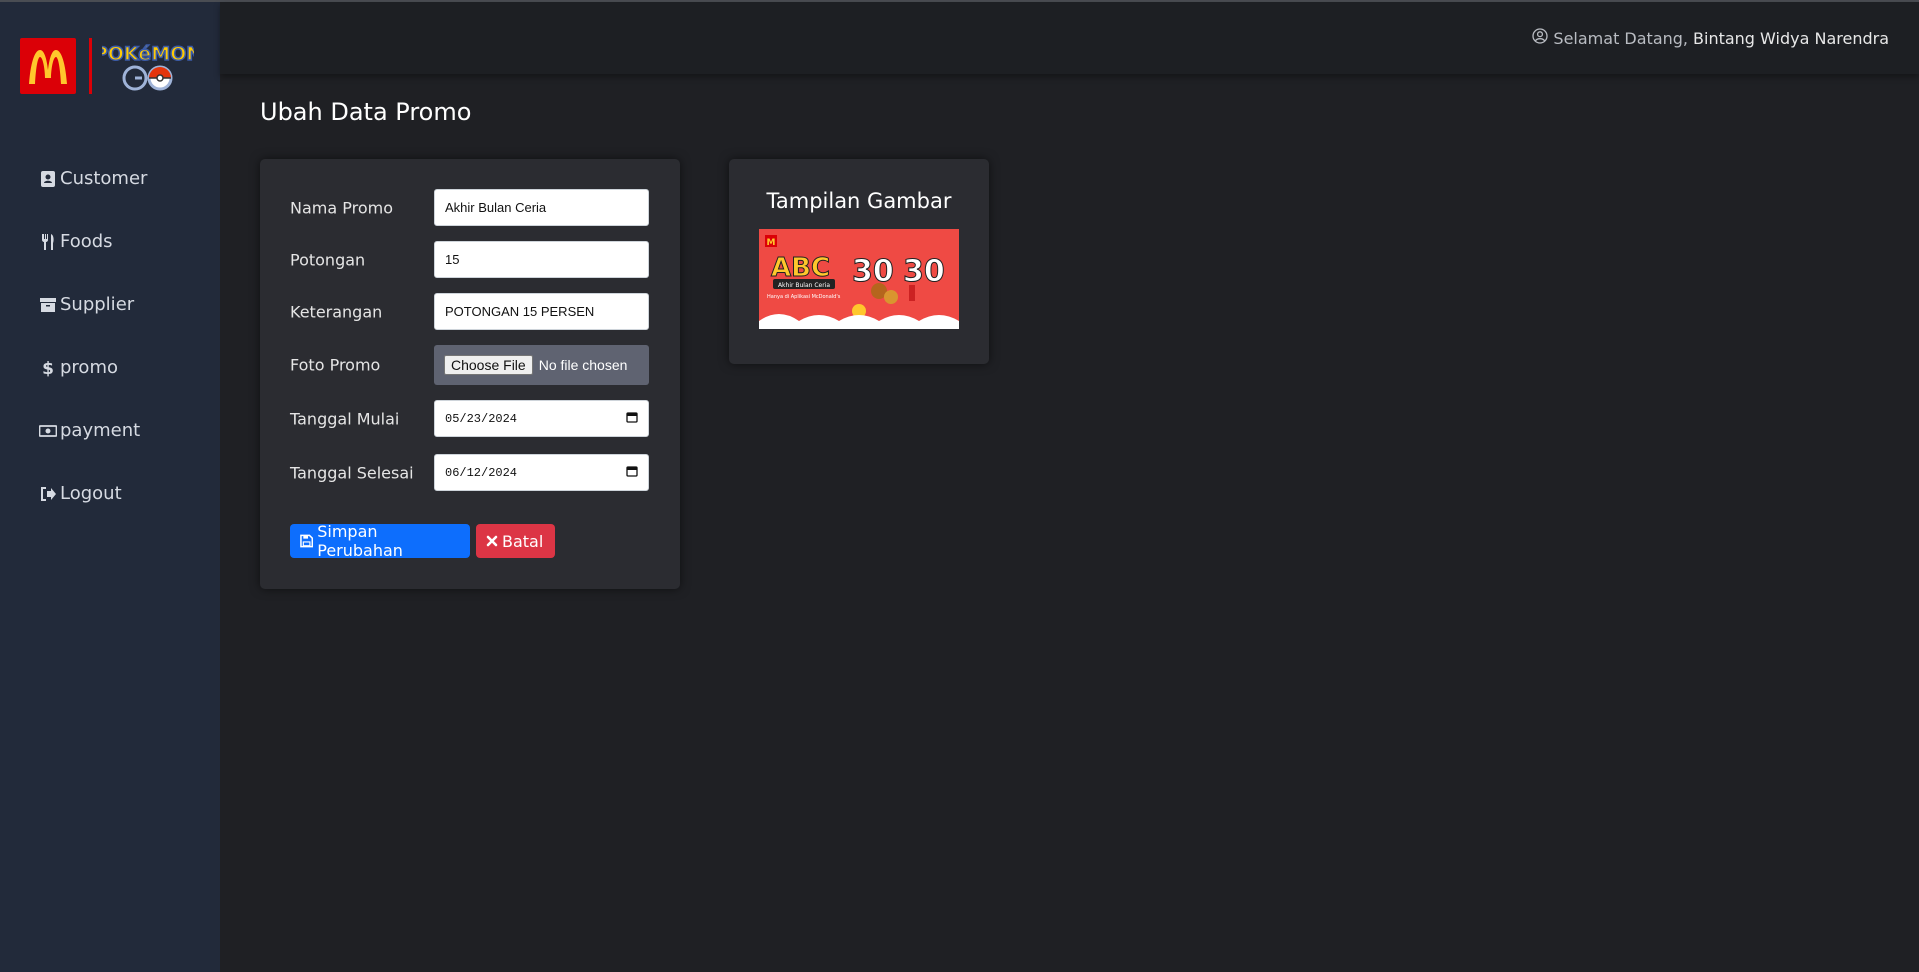 The height and width of the screenshot is (972, 1919). What do you see at coordinates (360, 541) in the screenshot?
I see `save-label: Simpan Perubahan` at bounding box center [360, 541].